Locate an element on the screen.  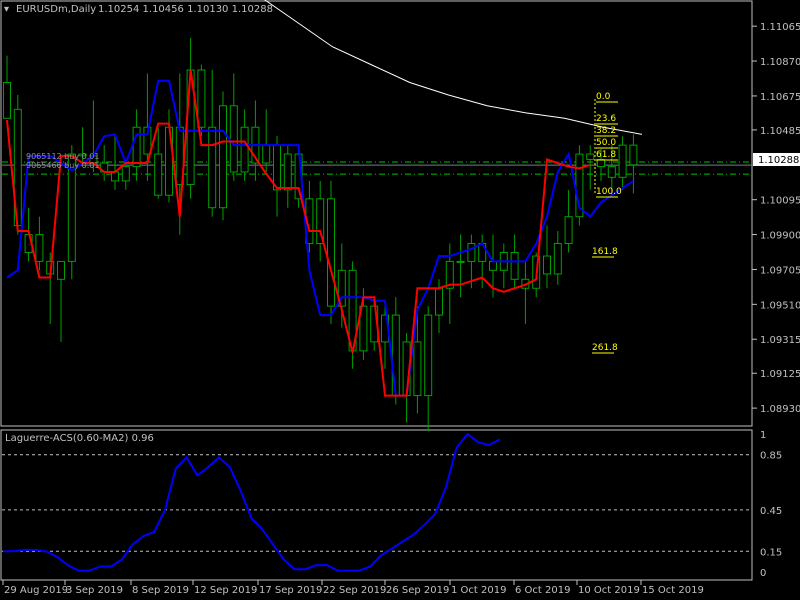
date-tick-label: 12 Sep 2019 is located at coordinates (225, 590).